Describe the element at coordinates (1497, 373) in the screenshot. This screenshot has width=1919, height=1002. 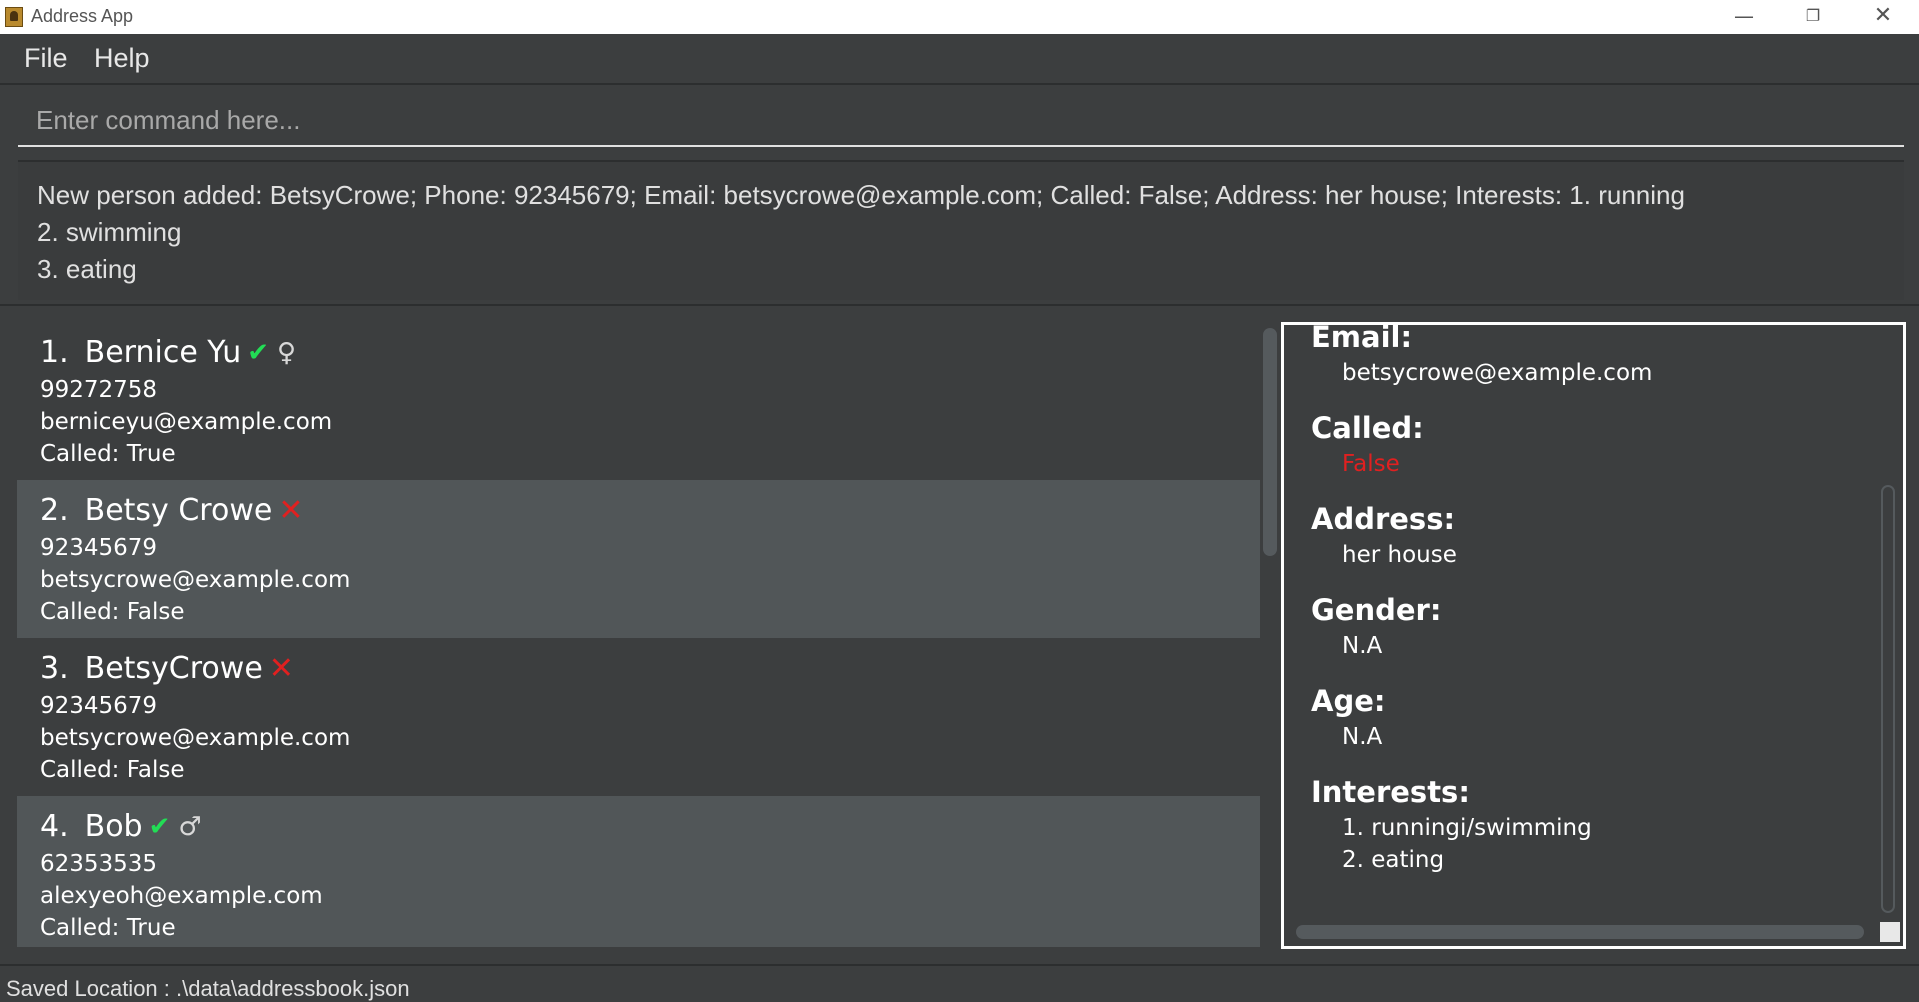
I see `detail-email-value: betsycrowe@example.com` at that location.